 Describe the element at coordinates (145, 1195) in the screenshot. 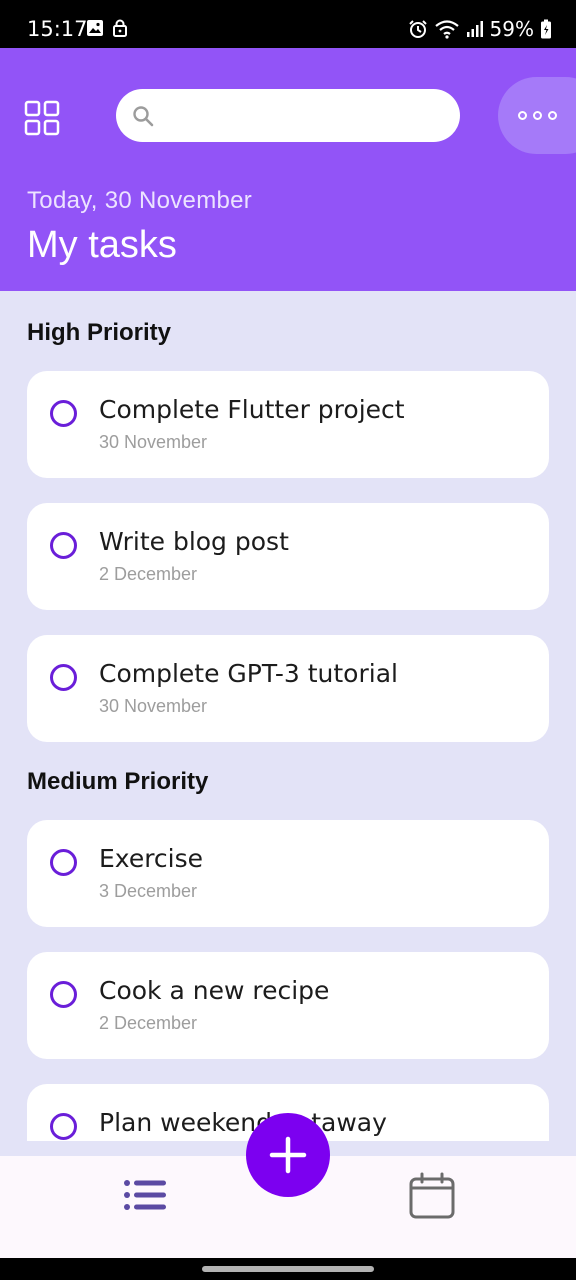

I see `list-icon` at that location.